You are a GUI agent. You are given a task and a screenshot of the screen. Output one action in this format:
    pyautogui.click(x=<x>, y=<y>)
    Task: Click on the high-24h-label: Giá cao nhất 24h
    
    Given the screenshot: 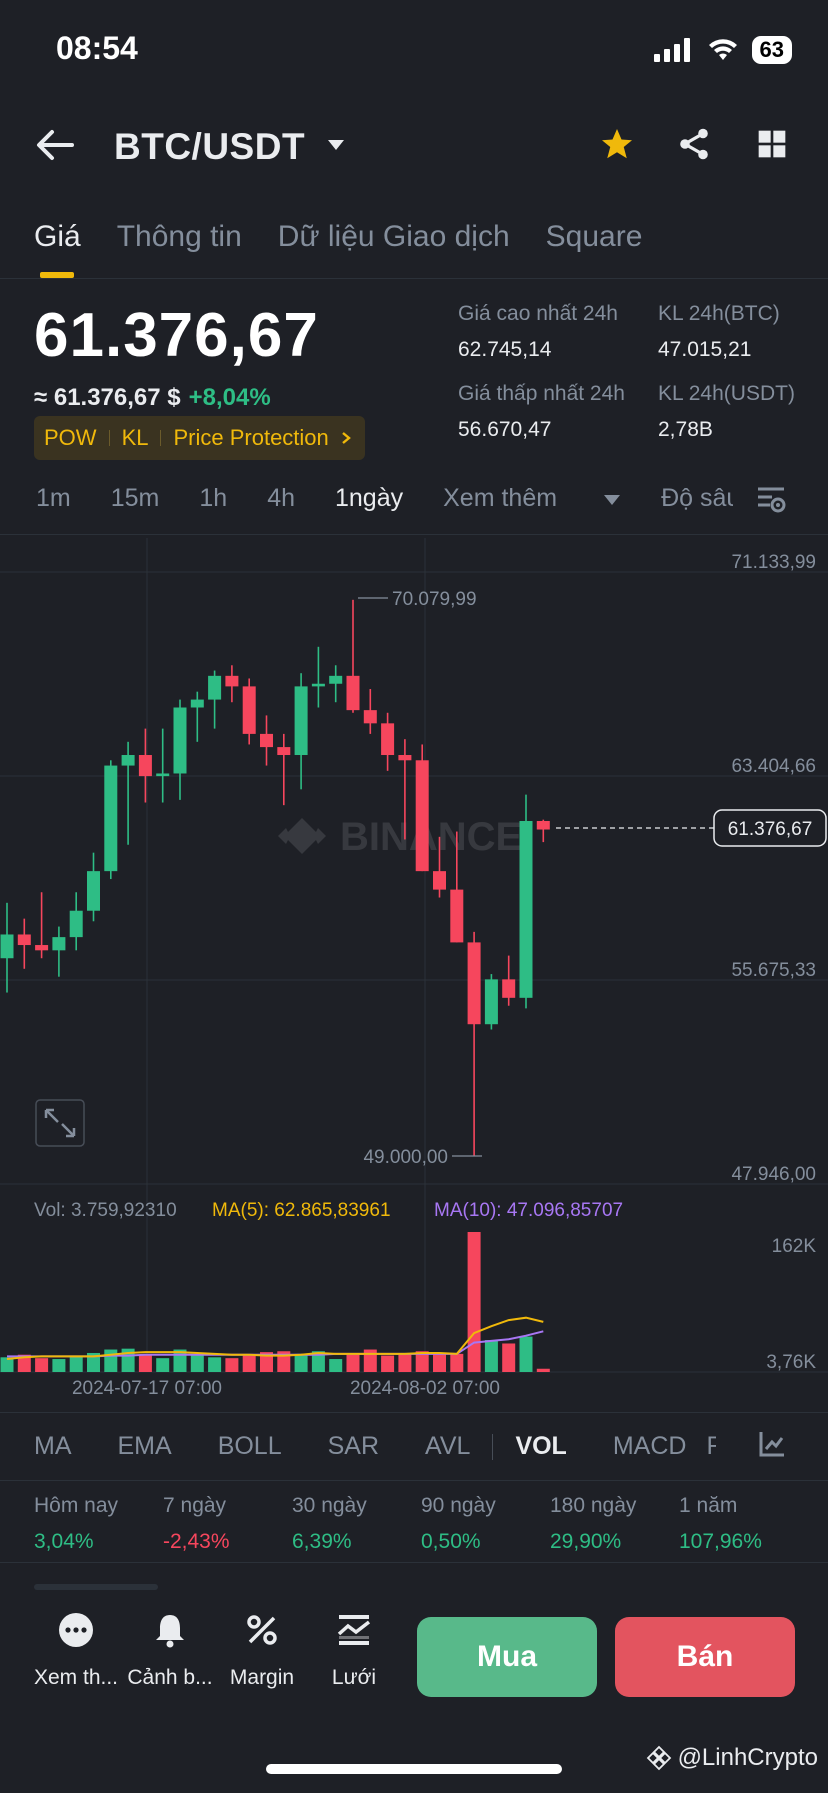 What is the action you would take?
    pyautogui.click(x=538, y=313)
    